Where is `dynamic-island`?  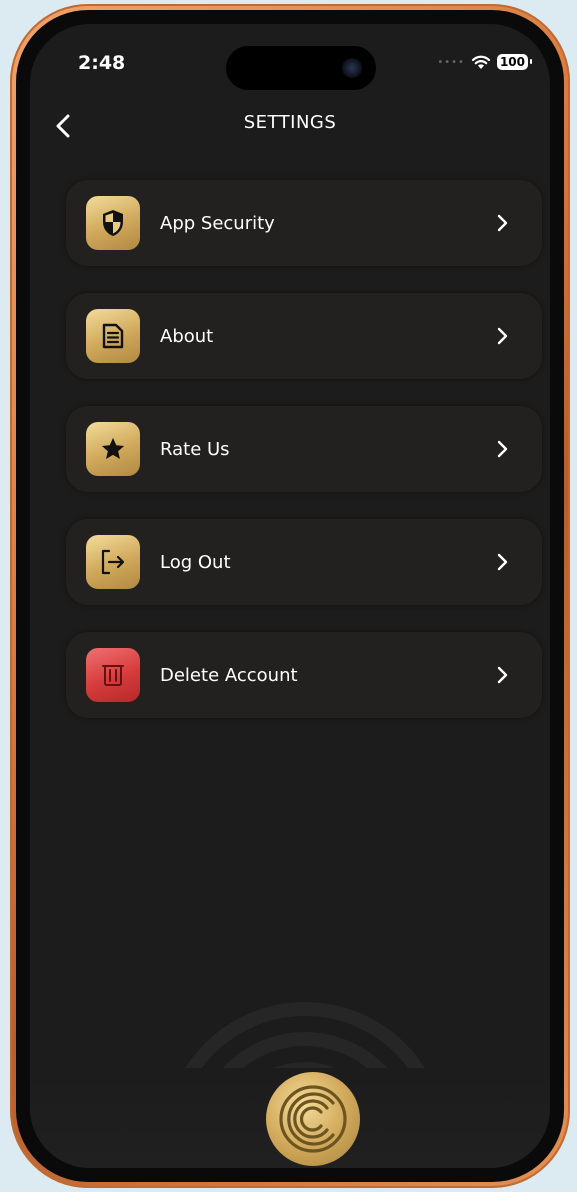
dynamic-island is located at coordinates (301, 68).